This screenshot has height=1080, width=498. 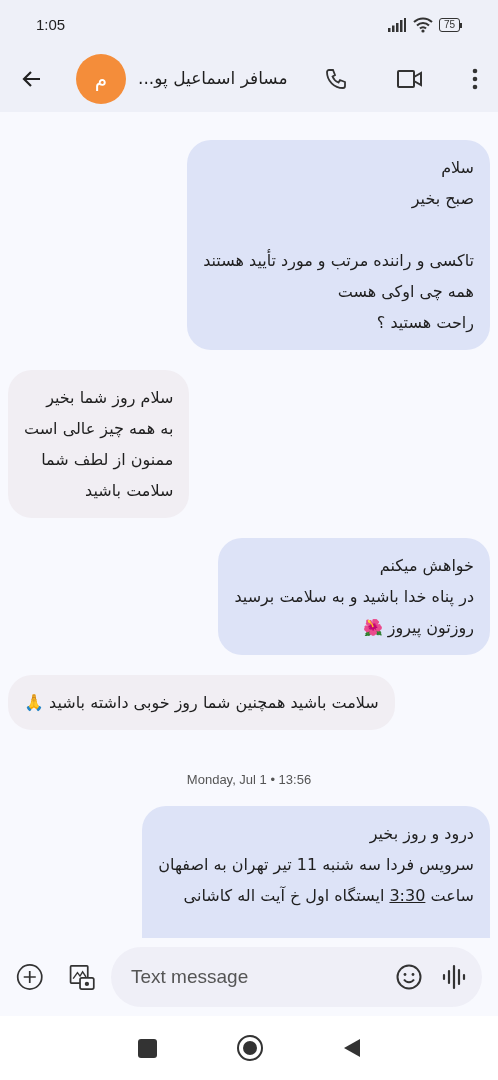 I want to click on message-bubble: خواهش میکنم در پناه خدا باشید و به سلامت برسید روزتون پیروز 🌺, so click(x=354, y=596).